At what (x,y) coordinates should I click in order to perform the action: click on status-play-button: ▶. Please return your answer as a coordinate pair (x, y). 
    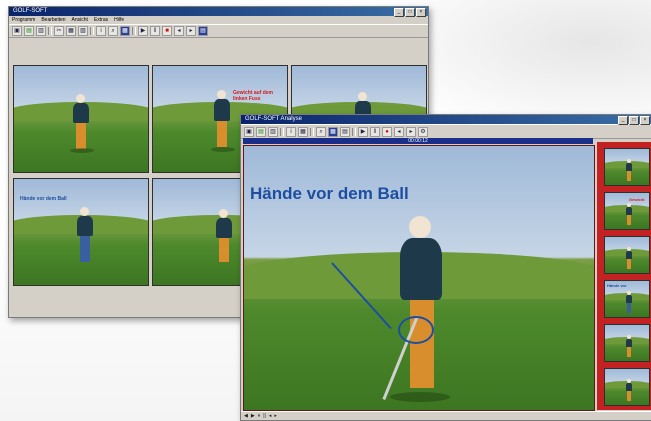
    Looking at the image, I should click on (253, 416).